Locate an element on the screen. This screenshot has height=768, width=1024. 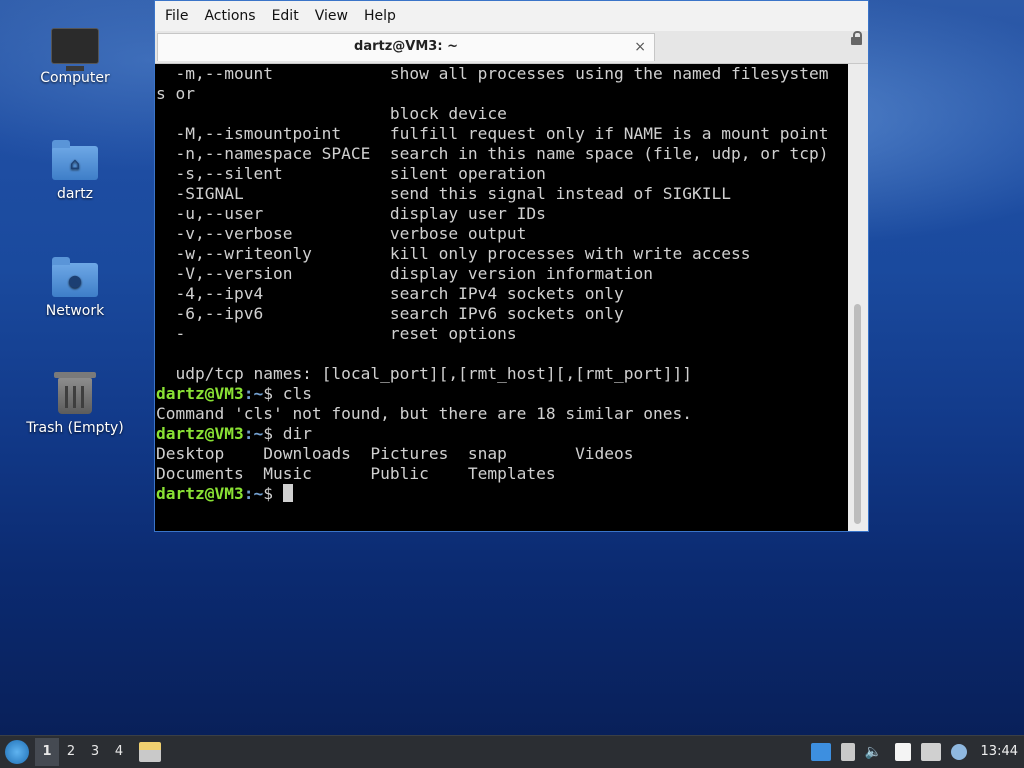
trash-icon is located at coordinates (75, 393).